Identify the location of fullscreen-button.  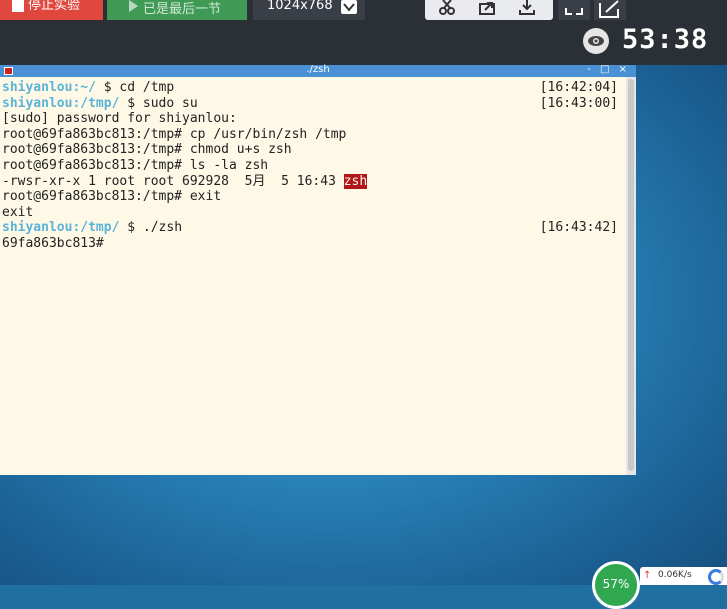
(574, 10).